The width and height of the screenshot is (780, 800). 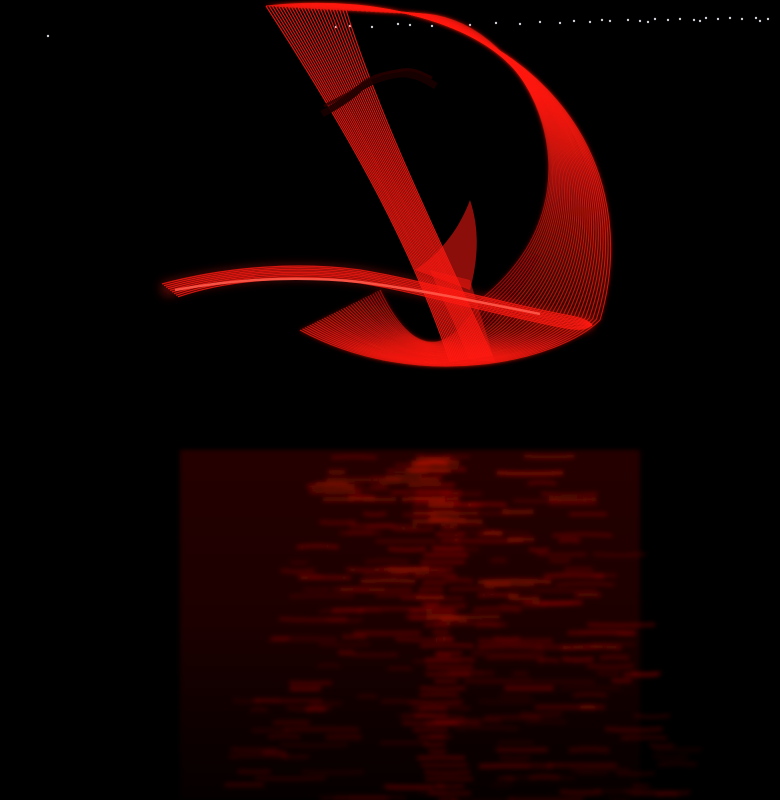 I want to click on distant-city-lights, so click(x=408, y=27).